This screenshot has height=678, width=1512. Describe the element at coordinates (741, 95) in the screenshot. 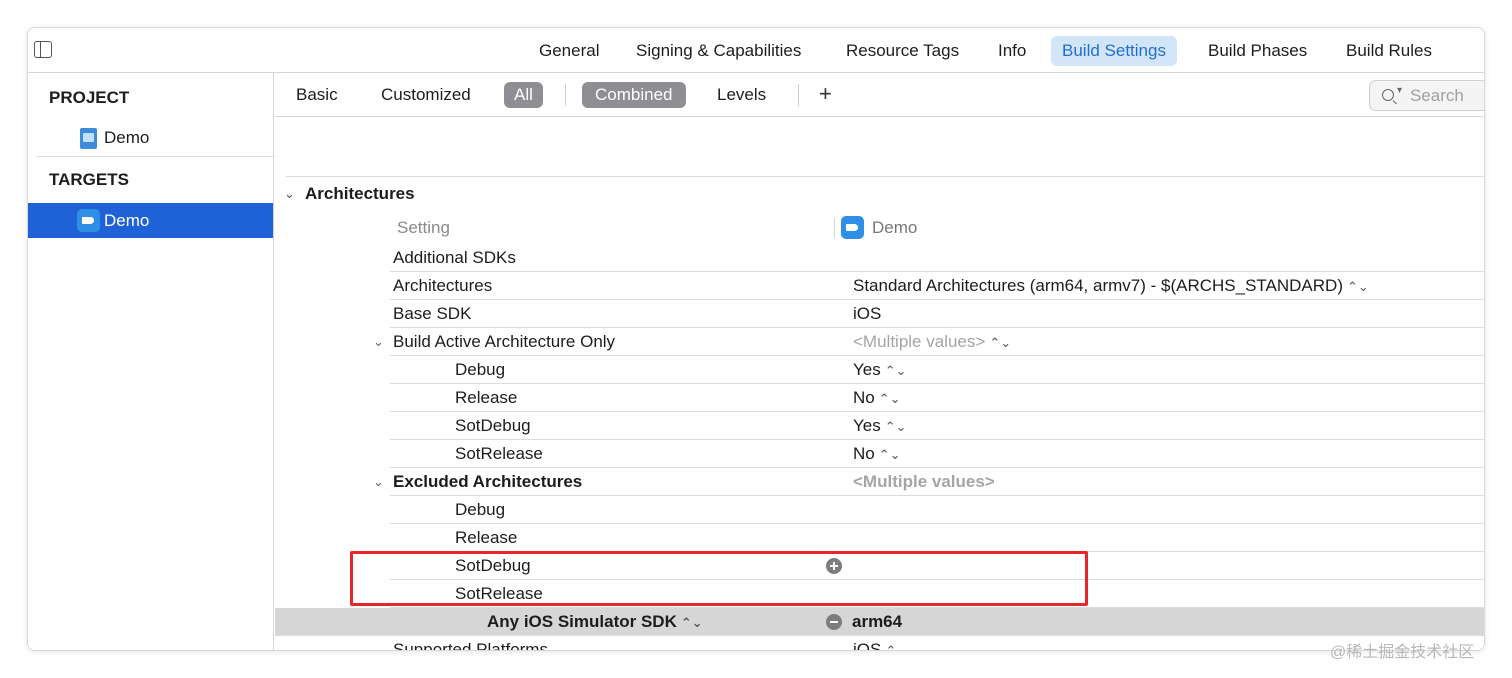

I see `view-levels-button: Levels` at that location.